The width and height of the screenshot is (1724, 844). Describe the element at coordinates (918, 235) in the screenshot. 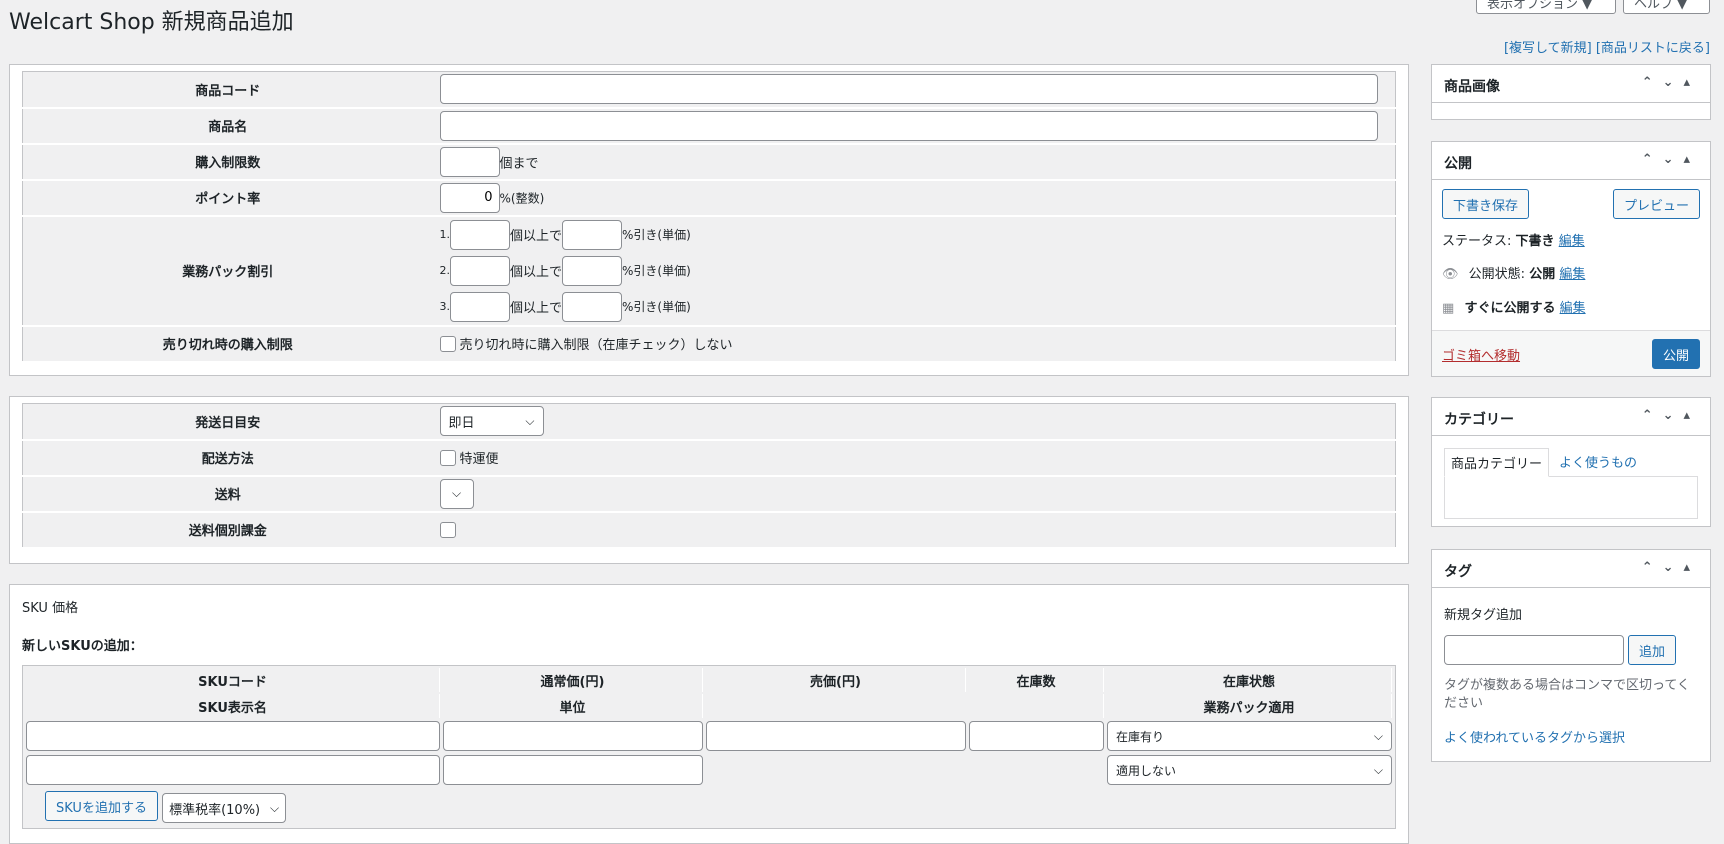

I see `pack-row-1: 1. 個以上で %引き(単価)` at that location.